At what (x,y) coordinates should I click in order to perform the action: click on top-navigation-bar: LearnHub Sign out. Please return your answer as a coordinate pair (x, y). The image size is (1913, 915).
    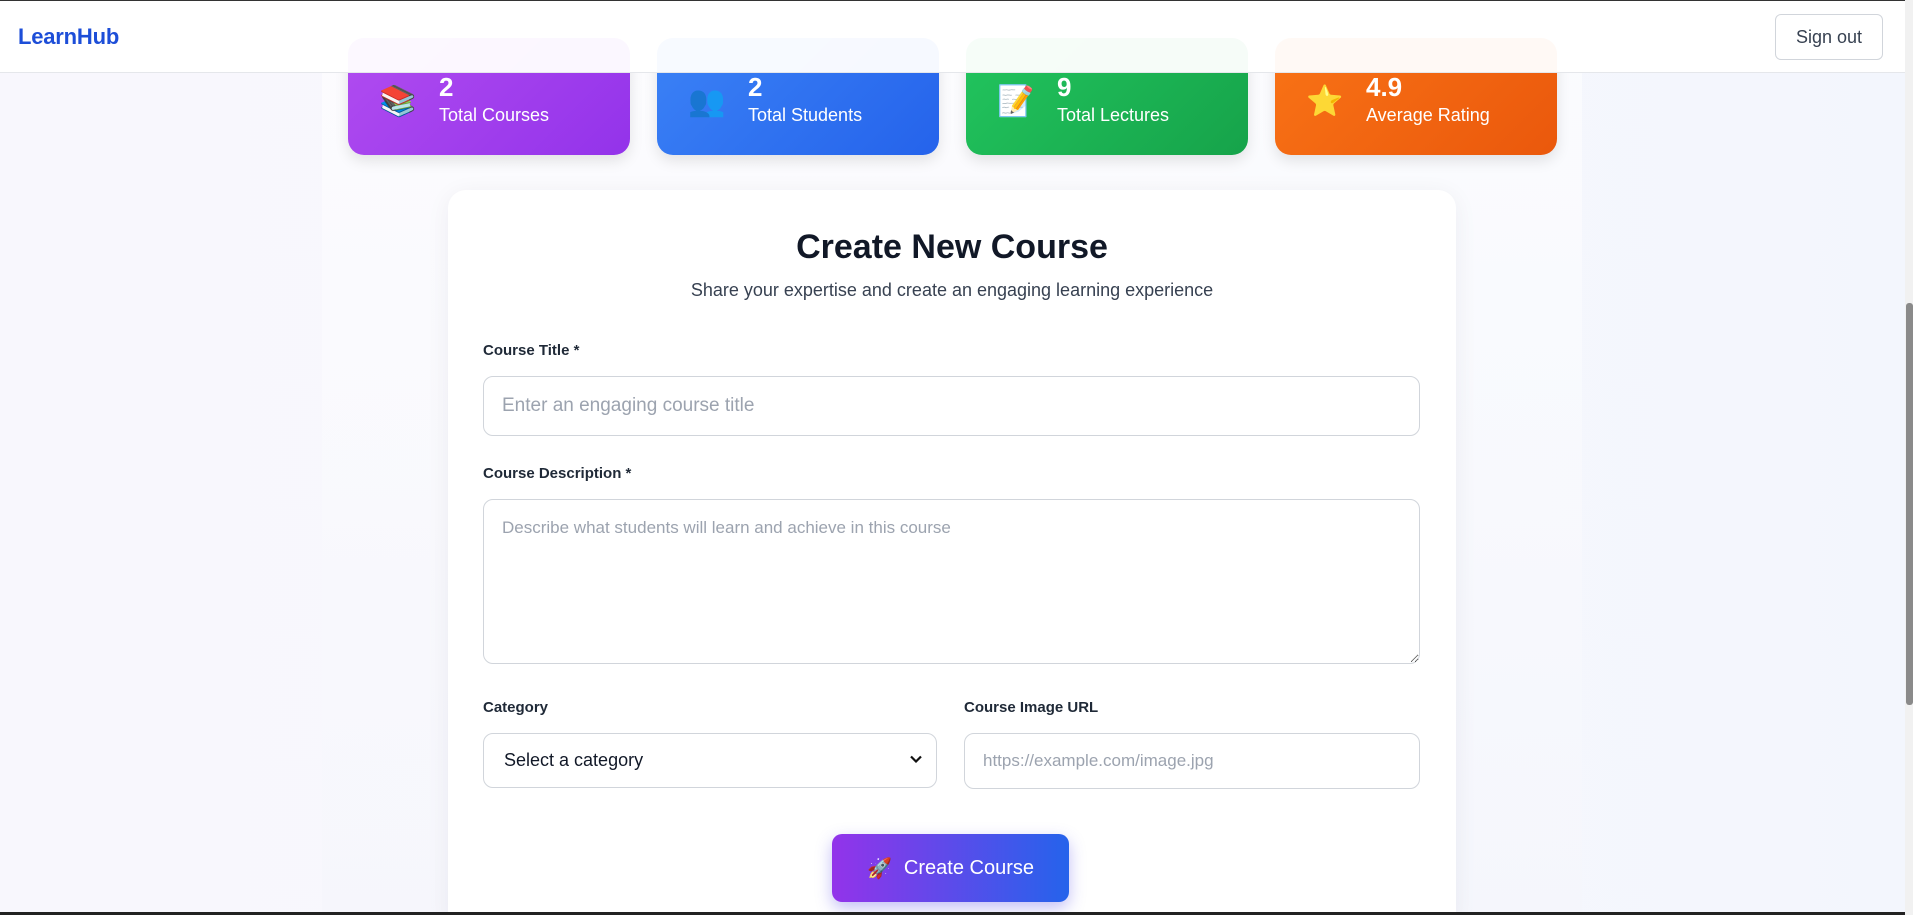
    Looking at the image, I should click on (952, 36).